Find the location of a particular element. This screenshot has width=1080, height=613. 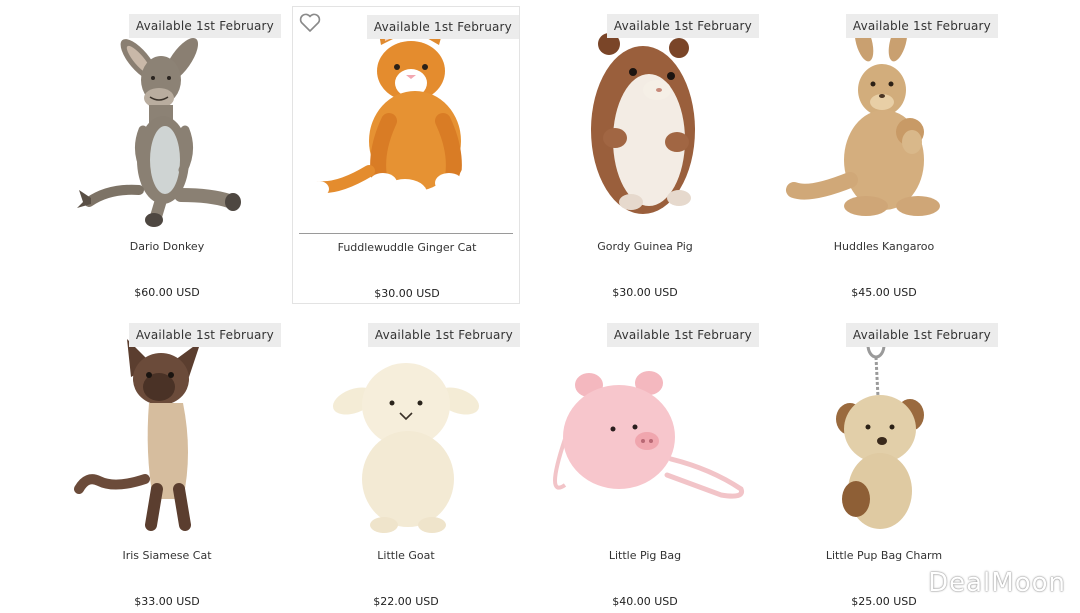

product-name: Fuddlewuddle Ginger Cat is located at coordinates (407, 247).